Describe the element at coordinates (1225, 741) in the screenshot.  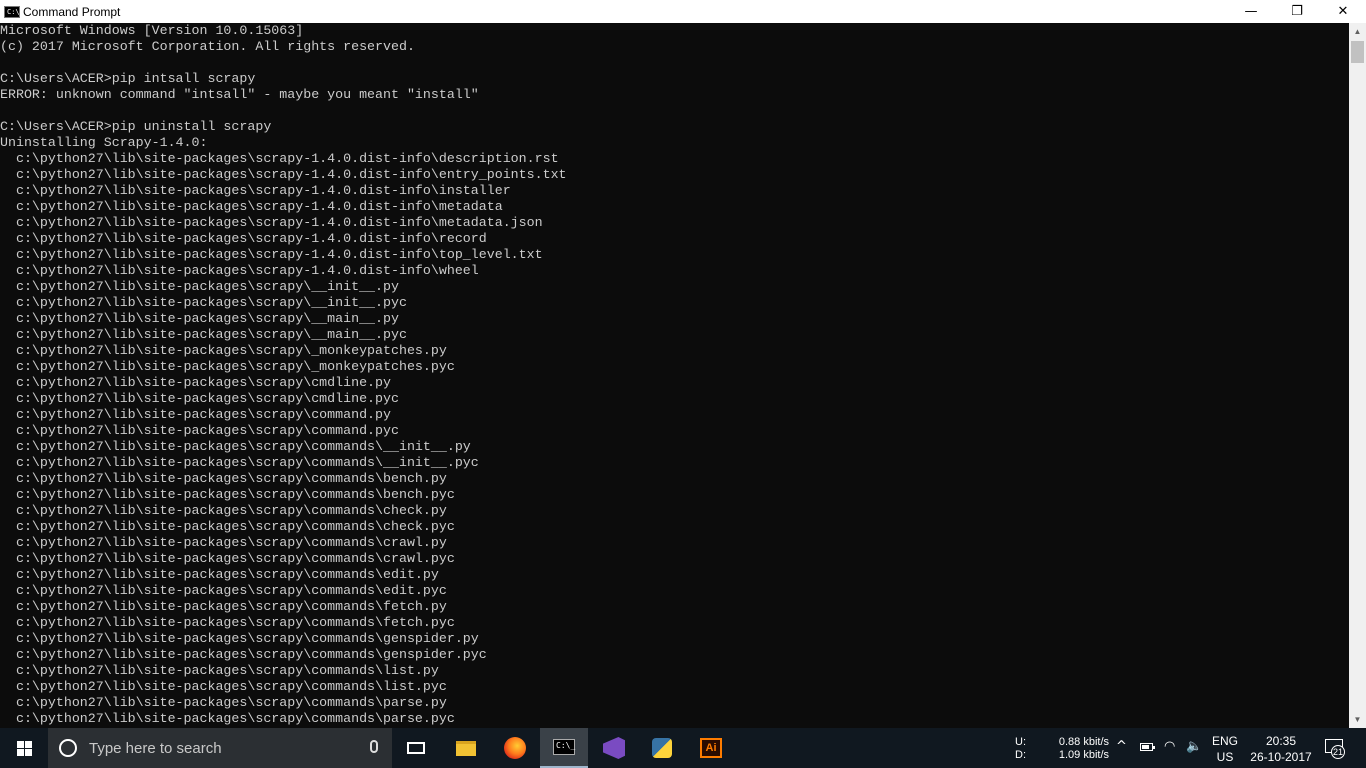
I see `language-code: ENG` at that location.